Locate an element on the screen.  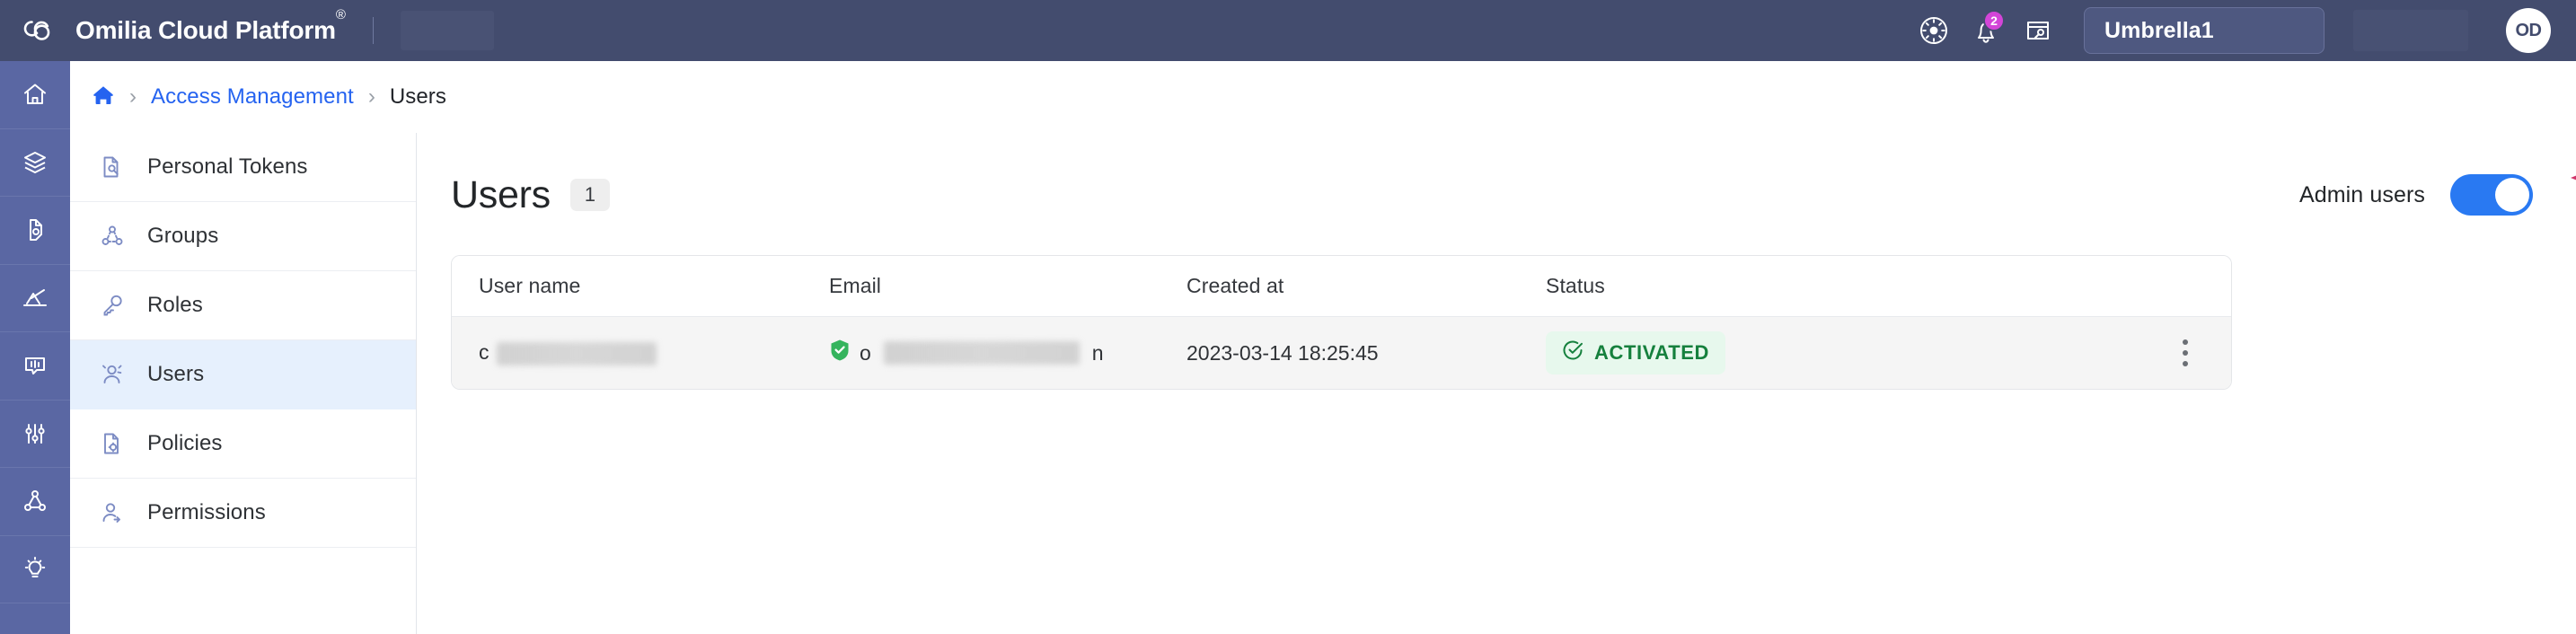
rail-item-conversations is located at coordinates (35, 366).